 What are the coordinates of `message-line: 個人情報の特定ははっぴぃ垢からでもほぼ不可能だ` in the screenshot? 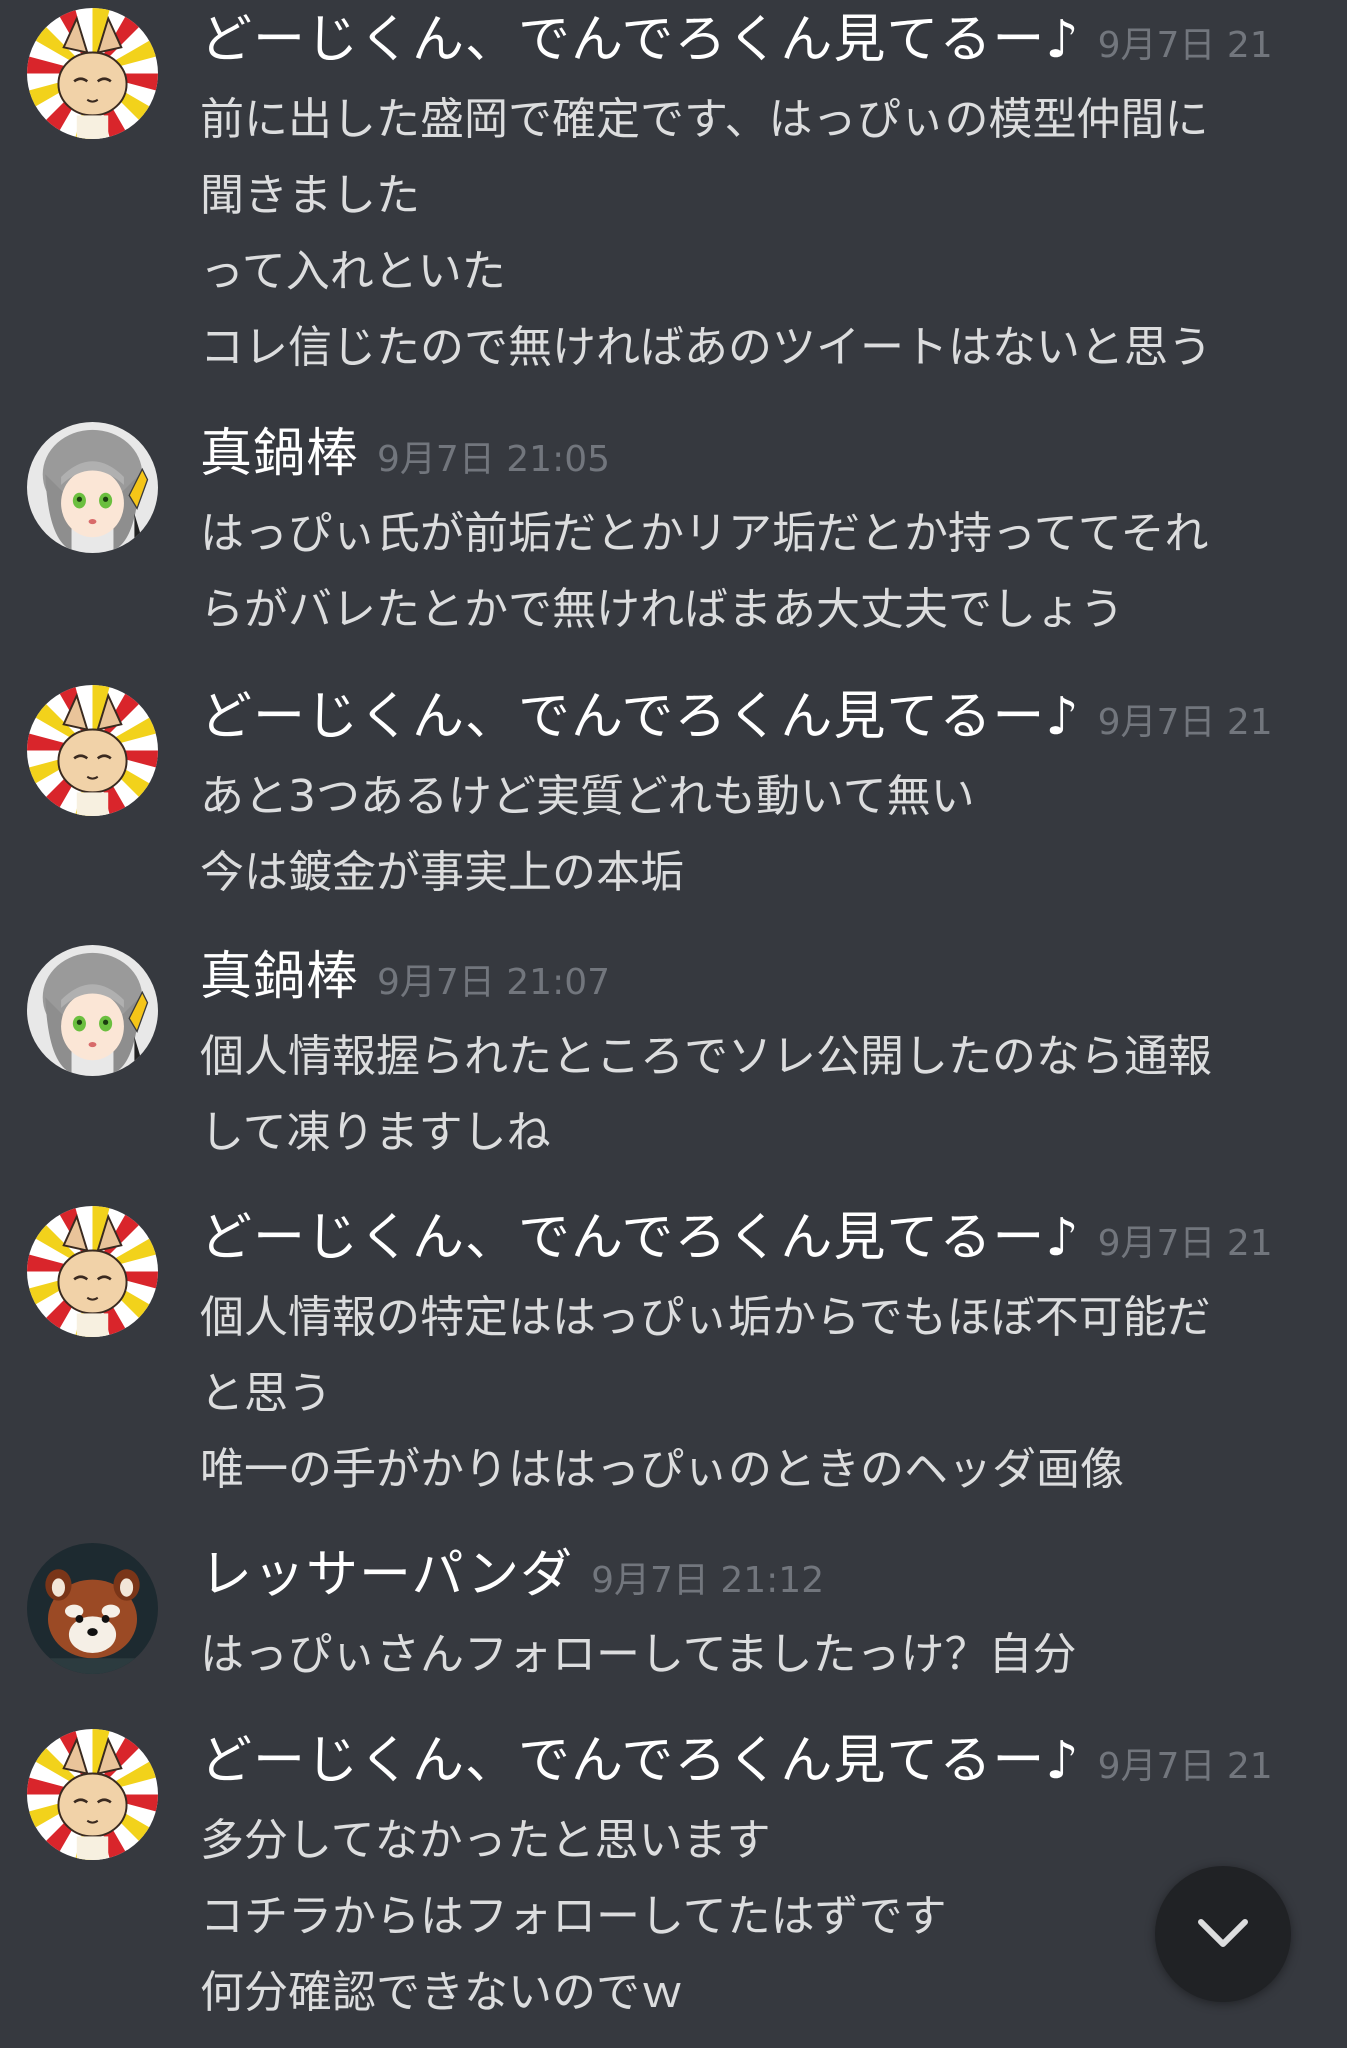 It's located at (705, 1317).